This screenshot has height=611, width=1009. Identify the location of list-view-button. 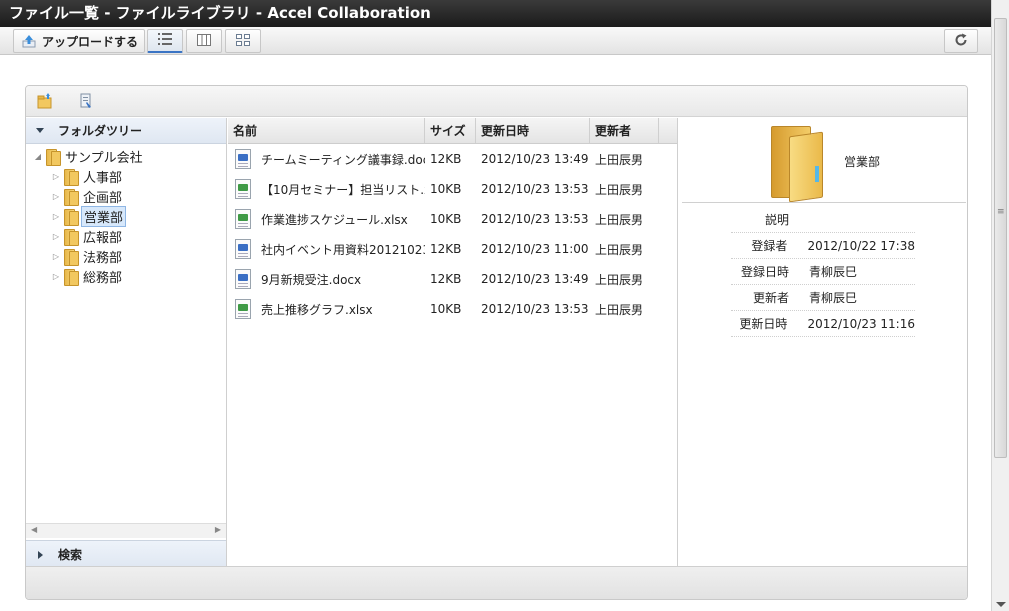
(165, 41).